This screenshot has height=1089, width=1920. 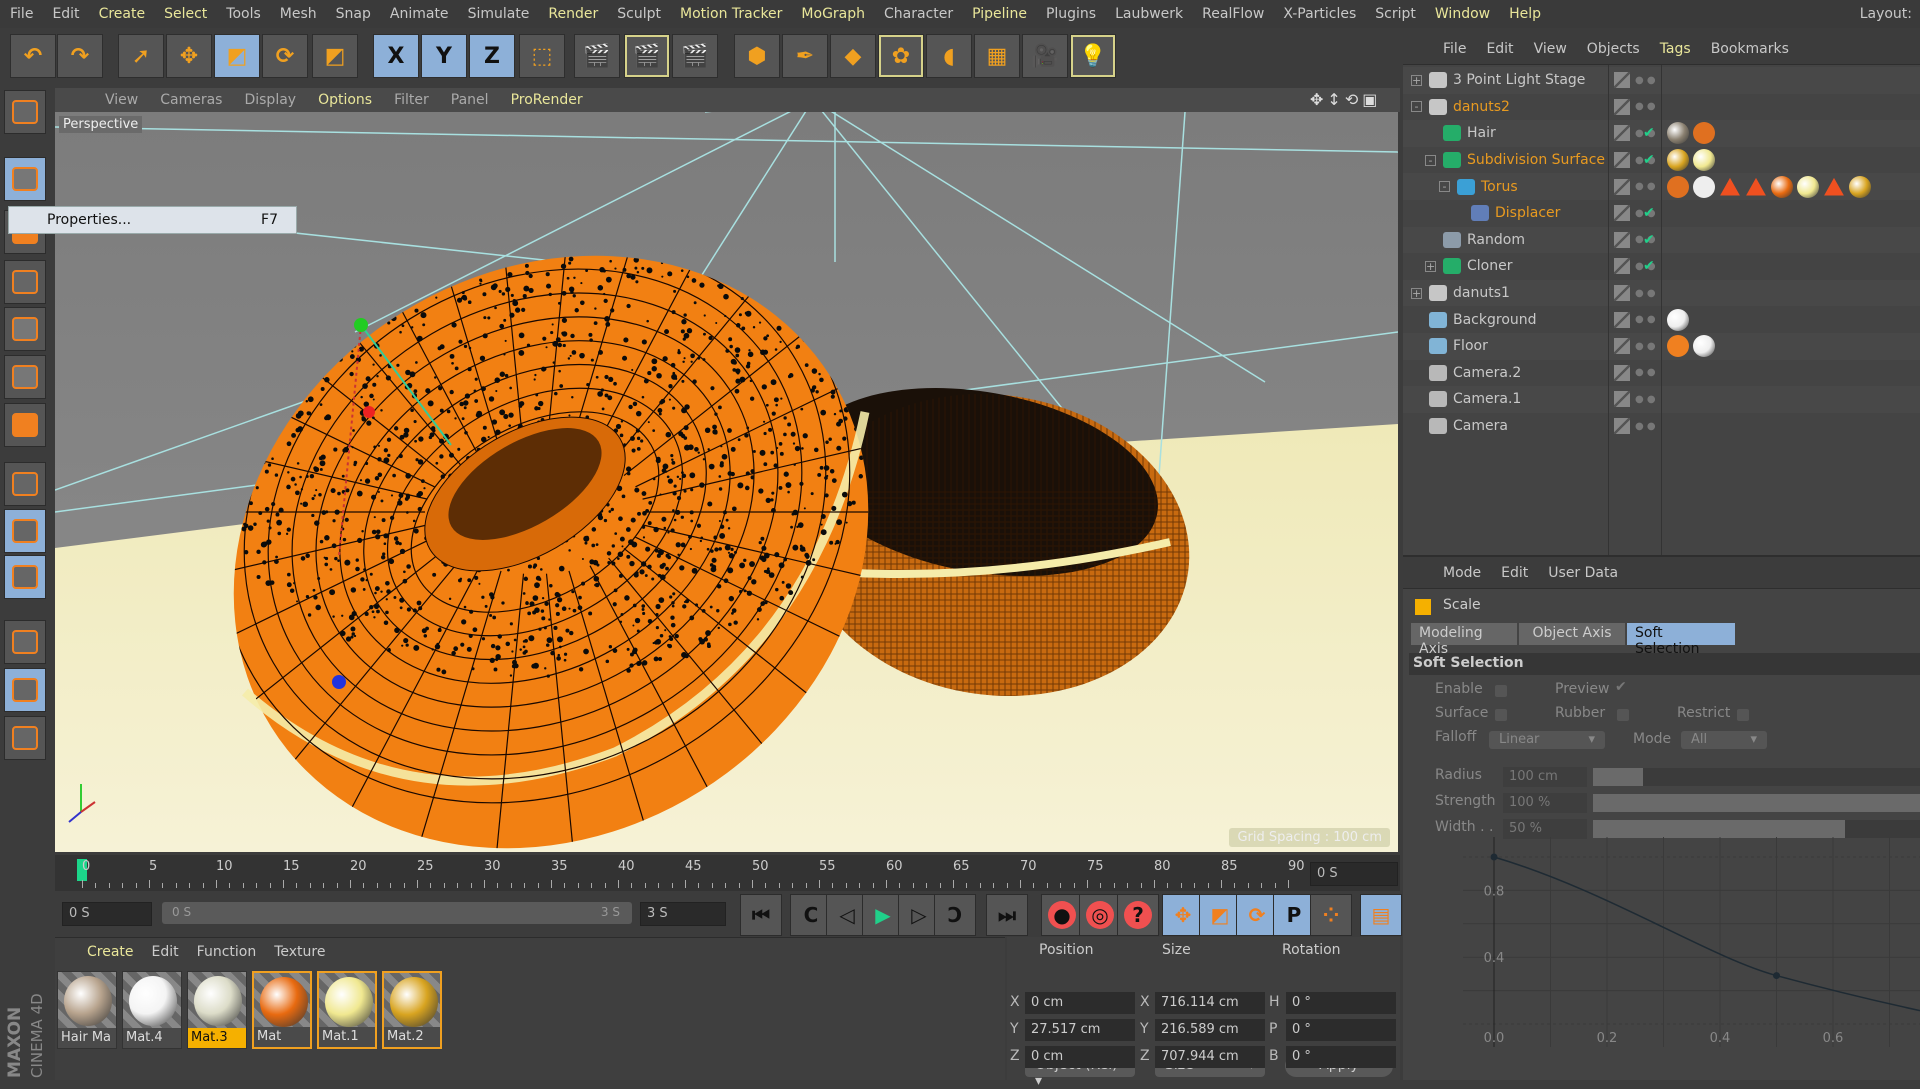 I want to click on viewport-menu-panel: Panel, so click(x=470, y=100).